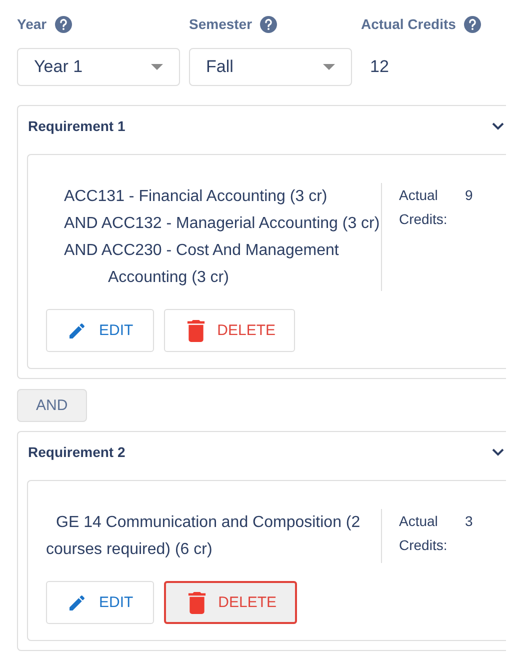  What do you see at coordinates (32, 24) in the screenshot?
I see `field-label: Year` at bounding box center [32, 24].